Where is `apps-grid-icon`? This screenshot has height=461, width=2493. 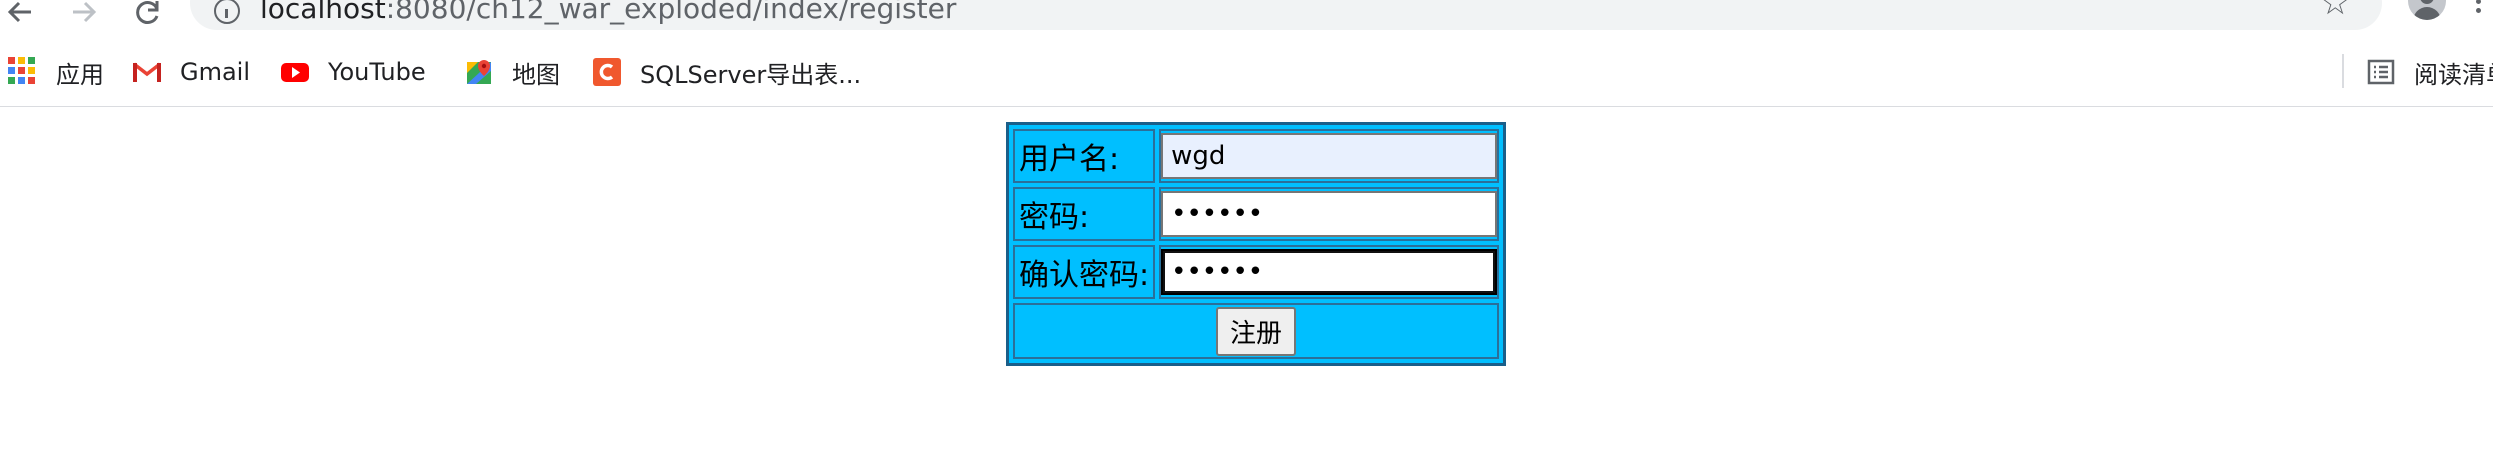
apps-grid-icon is located at coordinates (23, 72).